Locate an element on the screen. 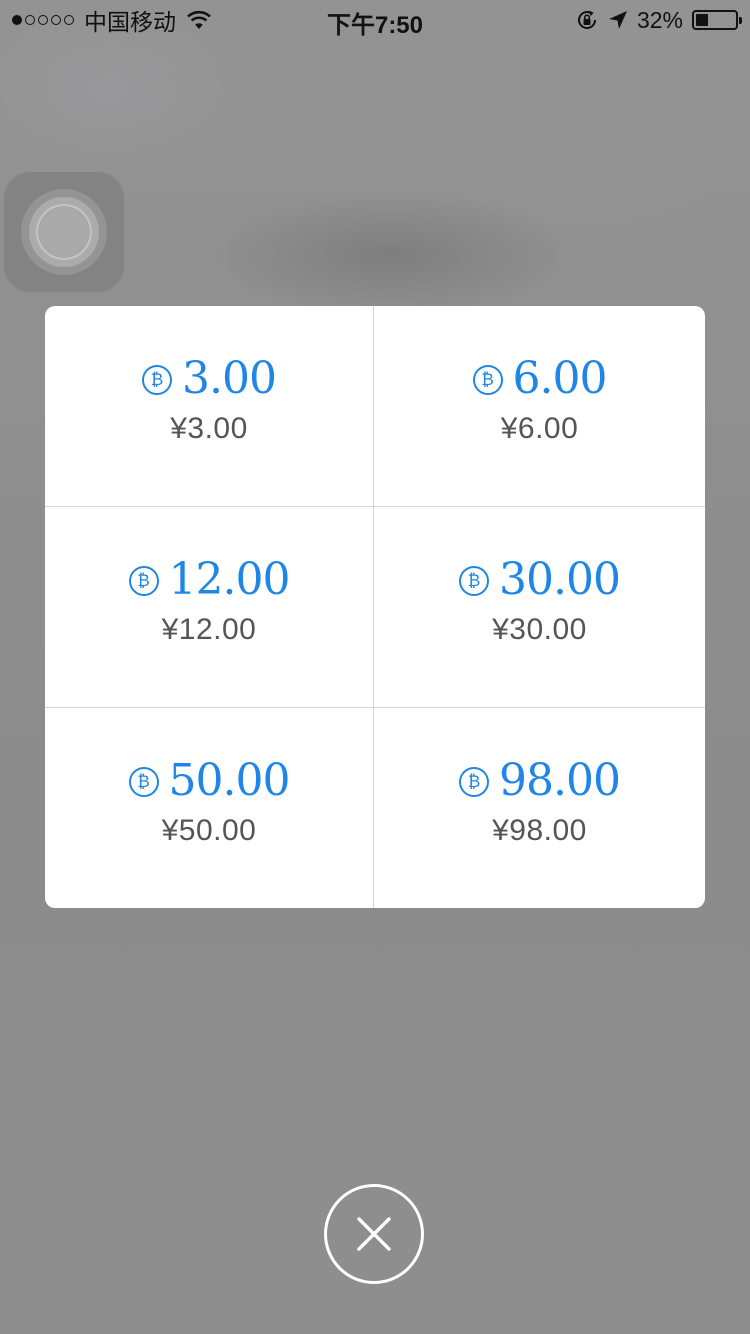  close-icon is located at coordinates (374, 1234).